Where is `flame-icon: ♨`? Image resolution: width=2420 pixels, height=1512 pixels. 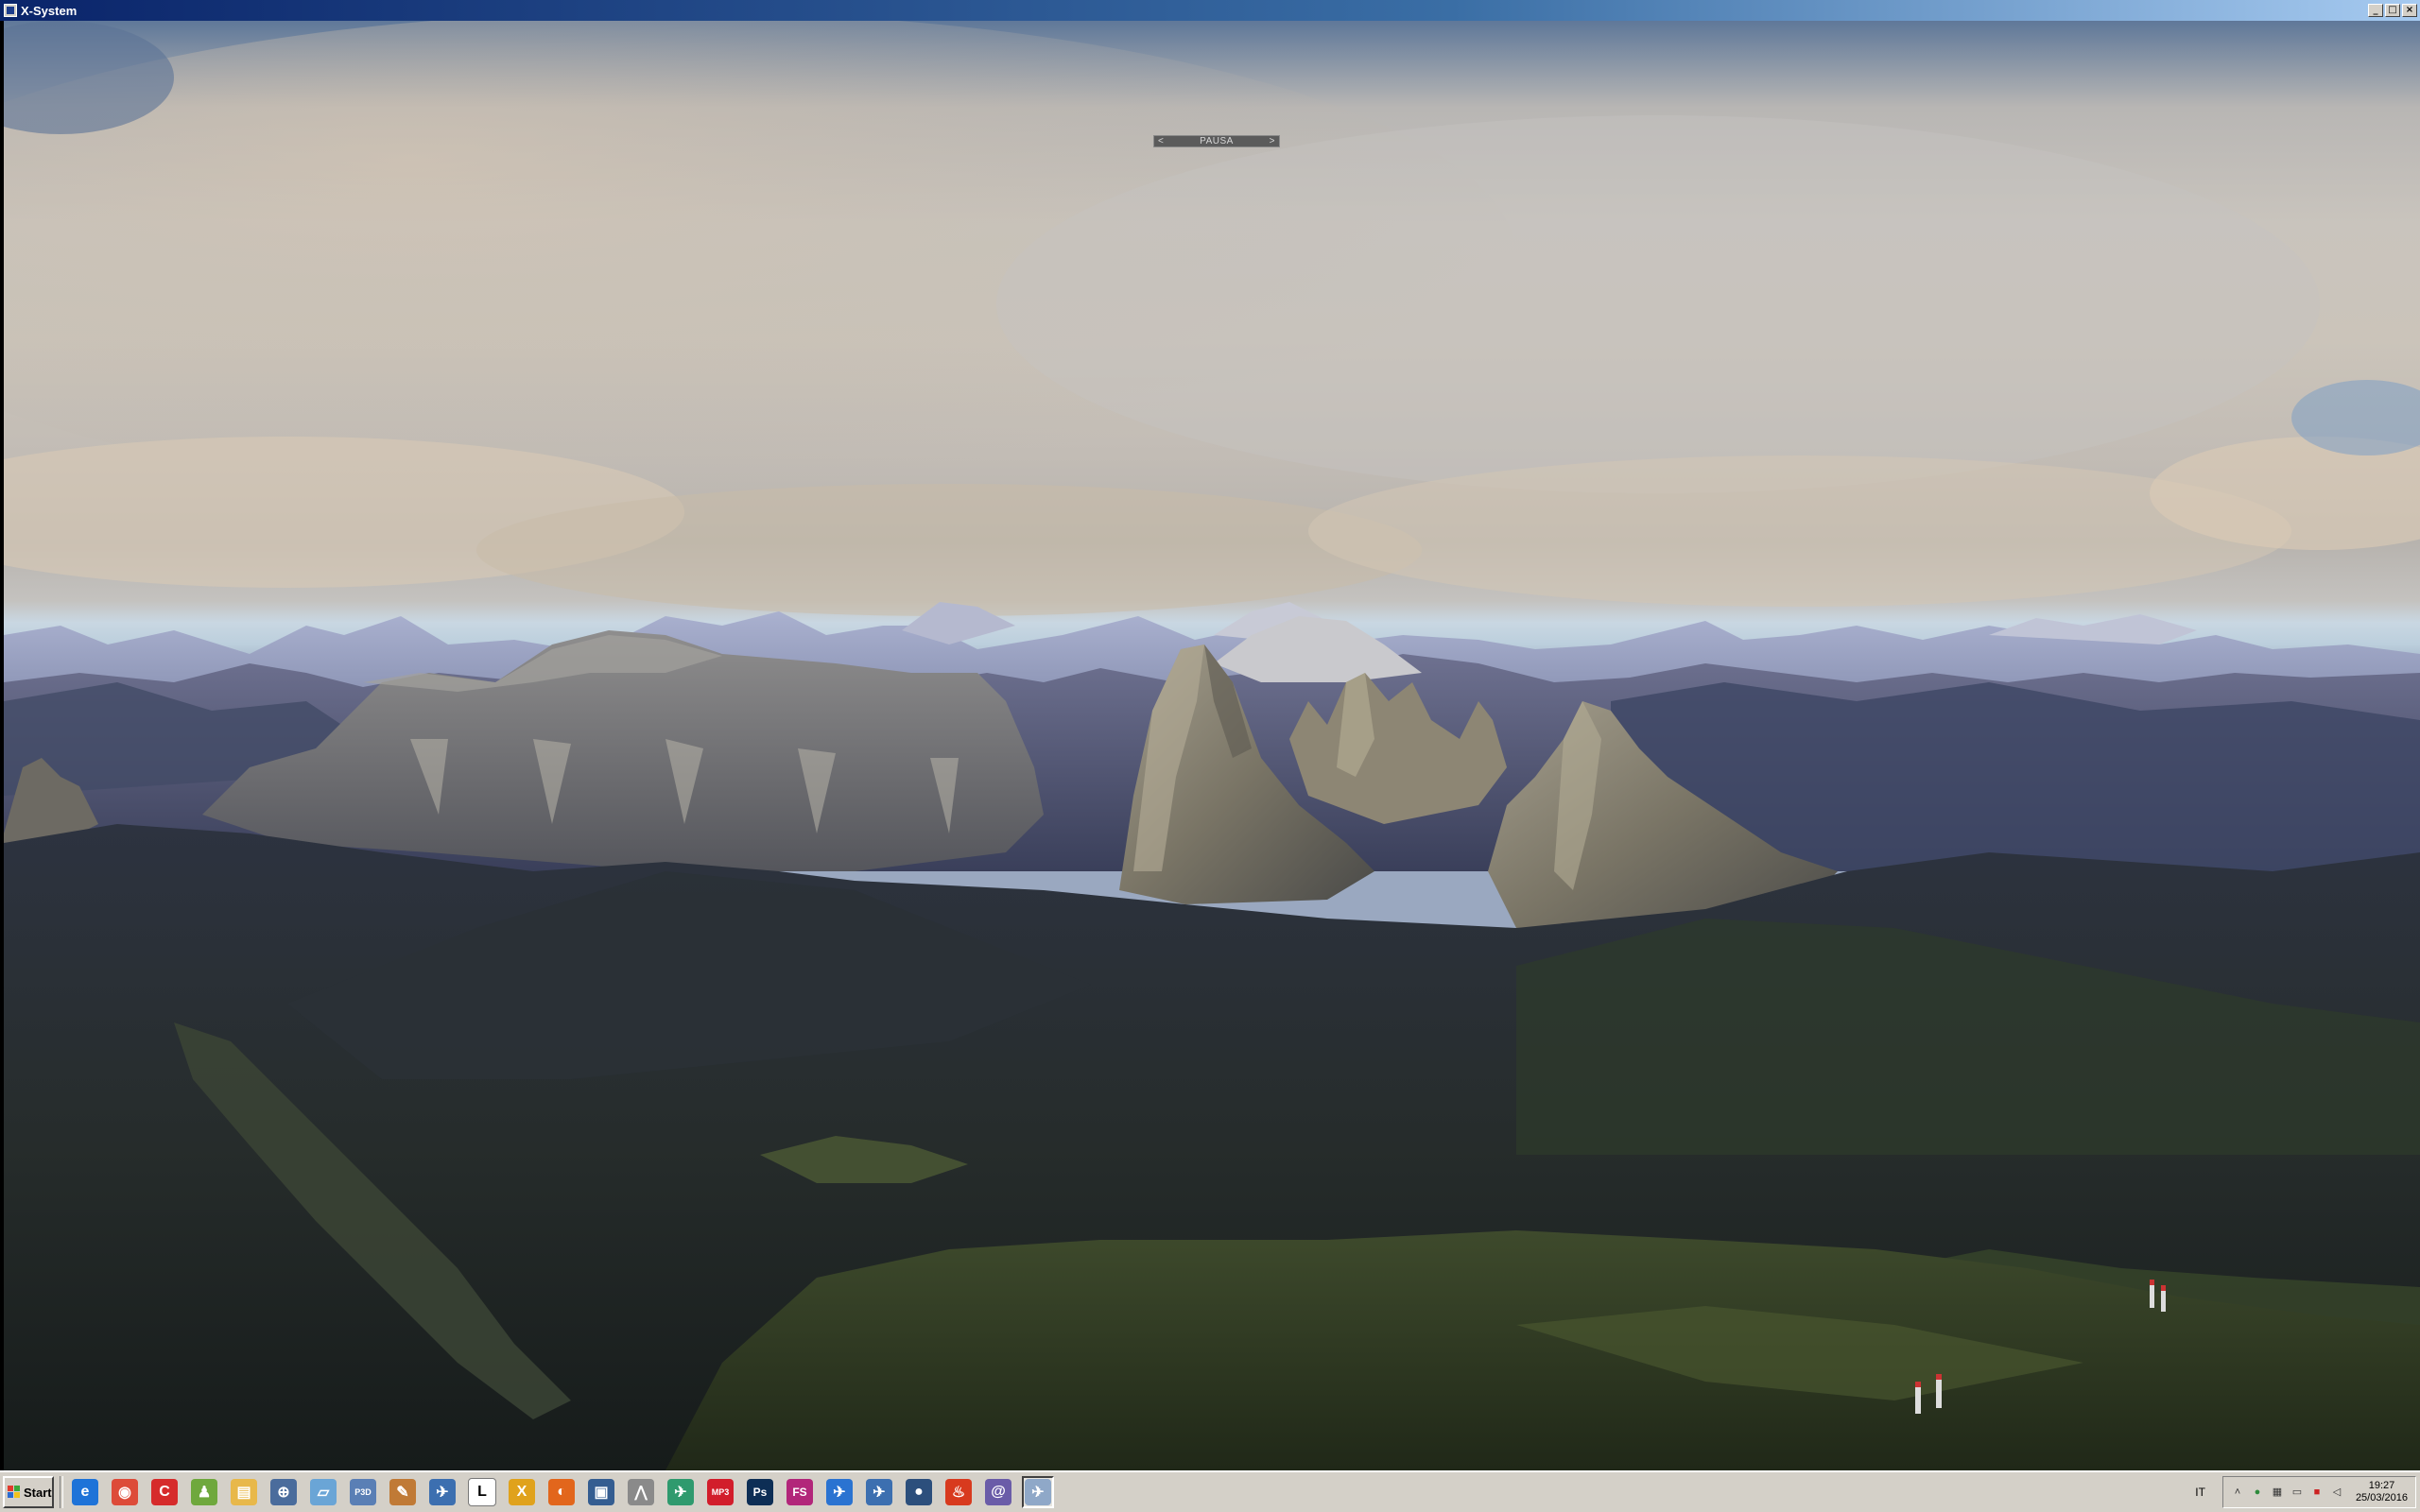 flame-icon: ♨ is located at coordinates (959, 1492).